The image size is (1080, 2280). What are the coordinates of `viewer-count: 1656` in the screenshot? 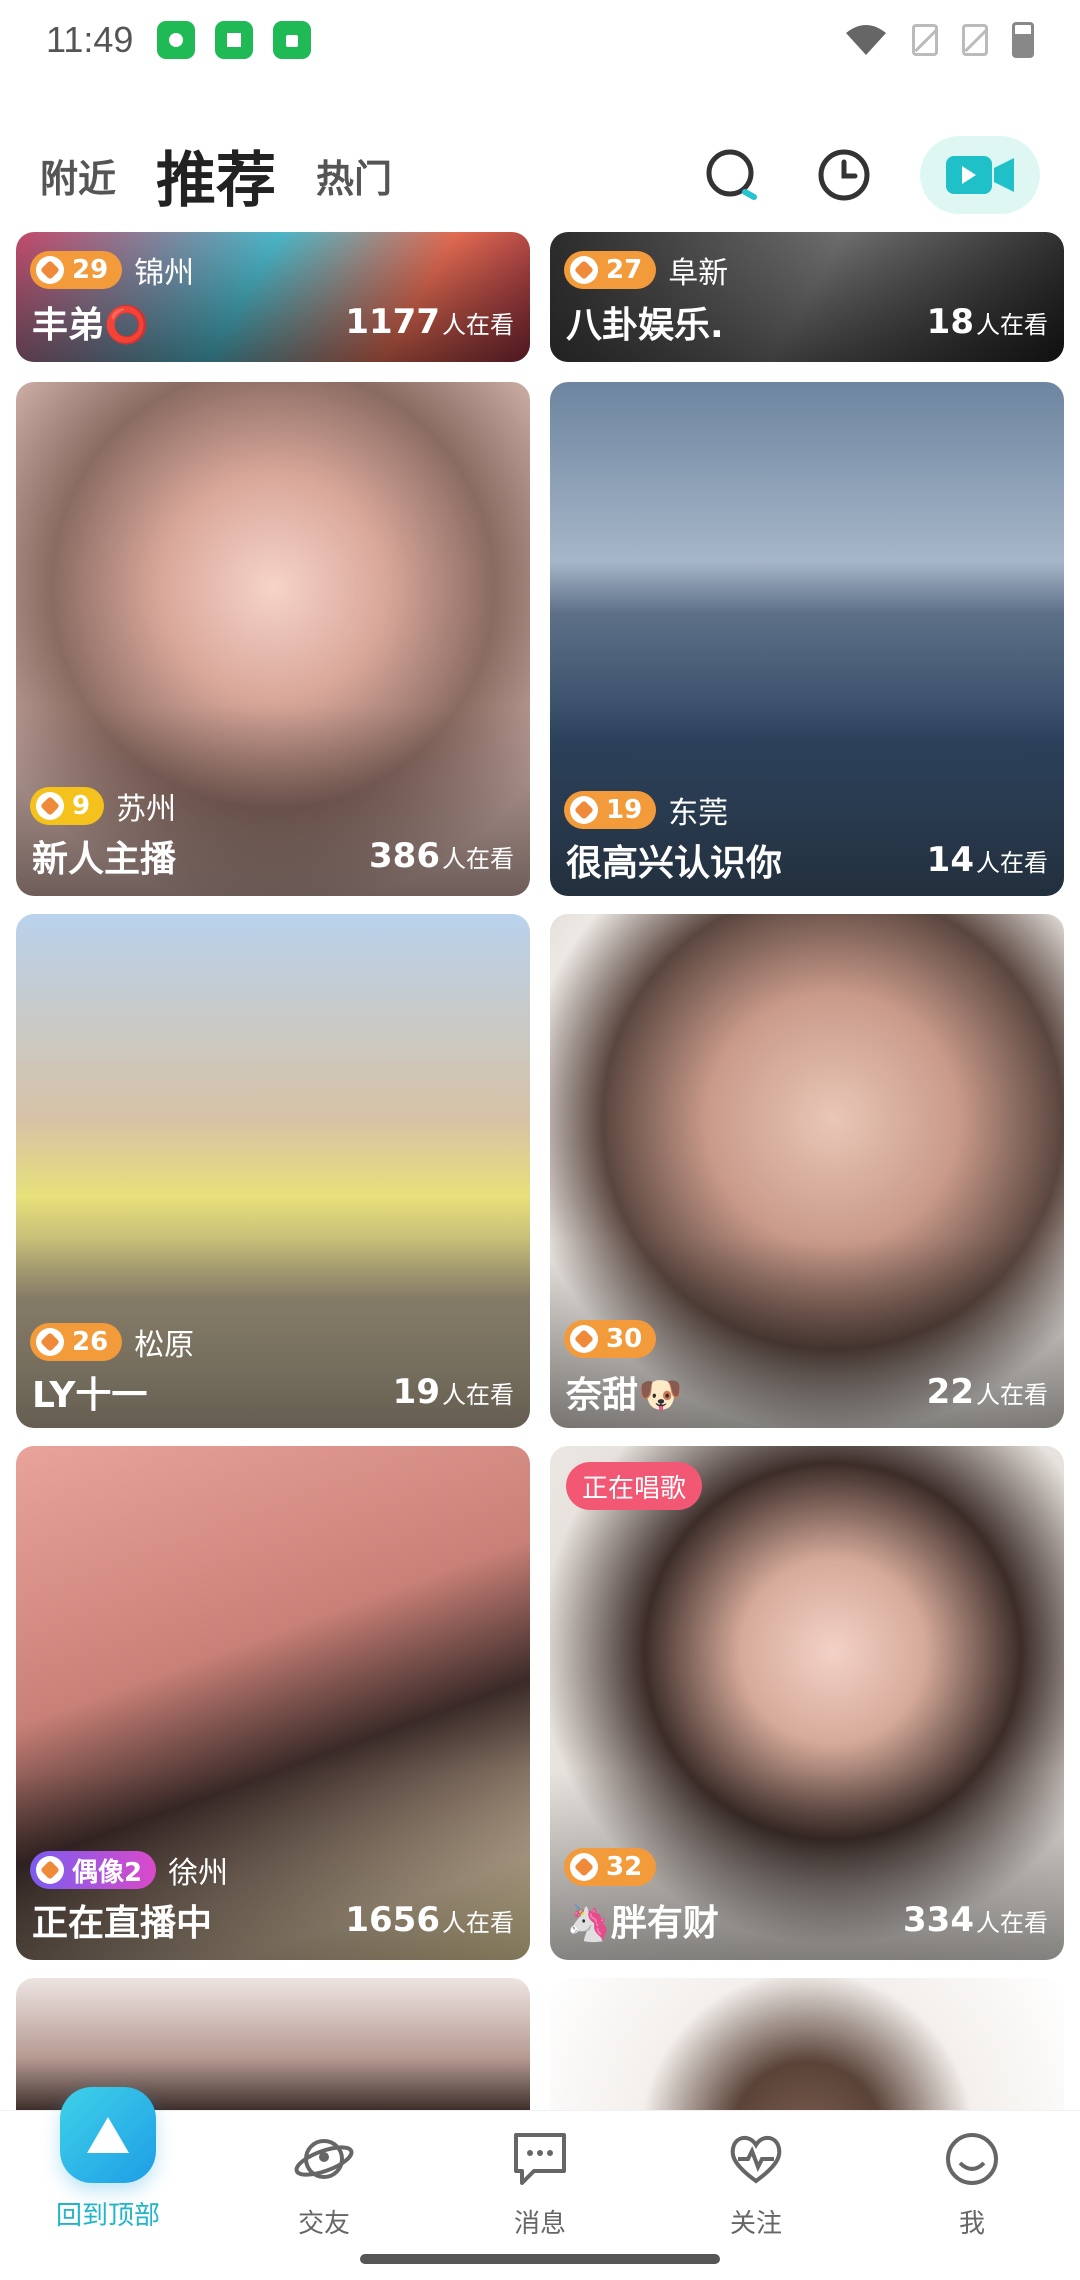 It's located at (392, 1920).